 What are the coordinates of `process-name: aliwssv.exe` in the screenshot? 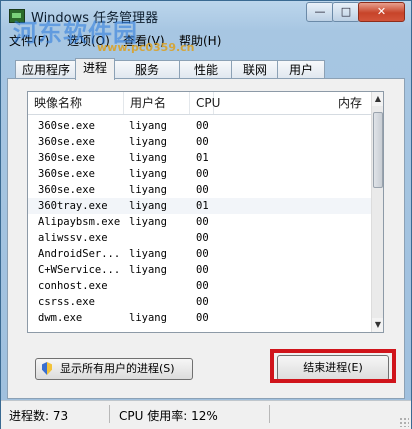 It's located at (73, 238).